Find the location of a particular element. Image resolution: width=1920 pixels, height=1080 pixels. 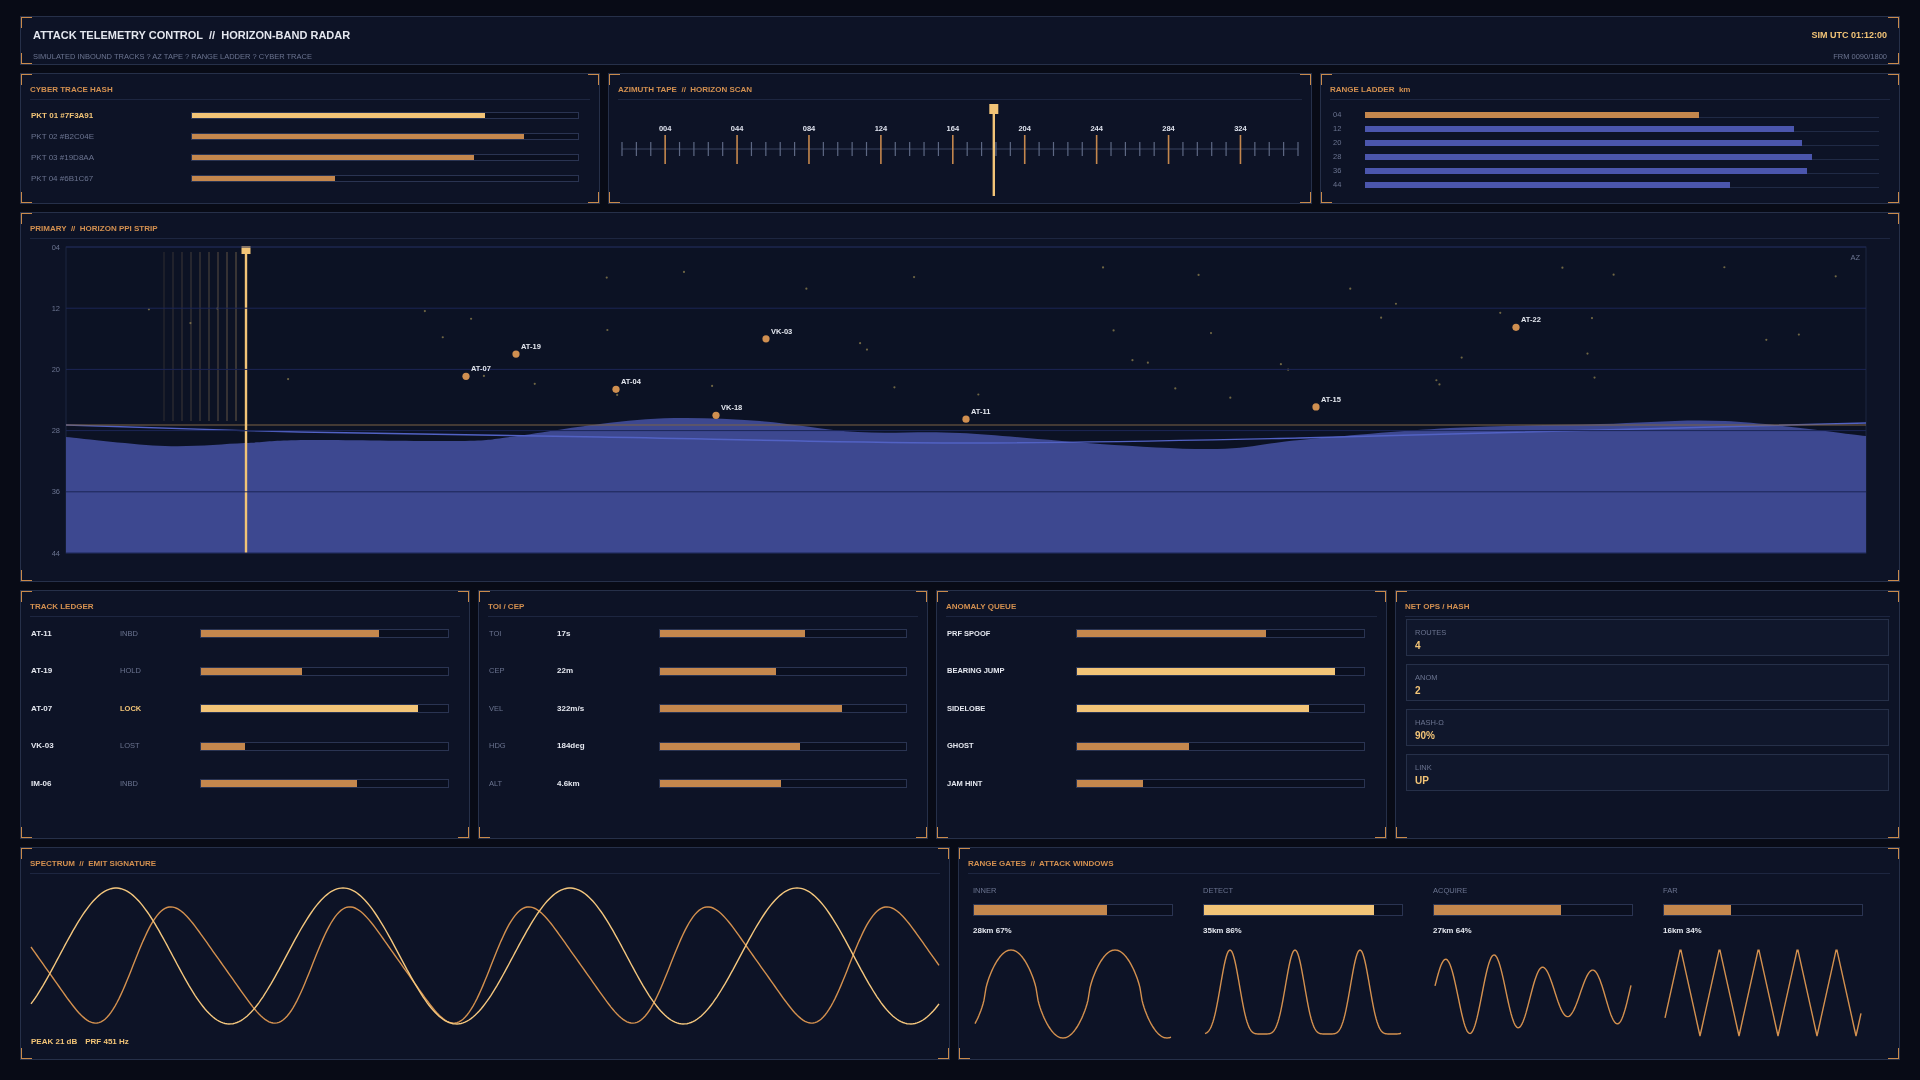

stat-value: 2 is located at coordinates (1418, 691).